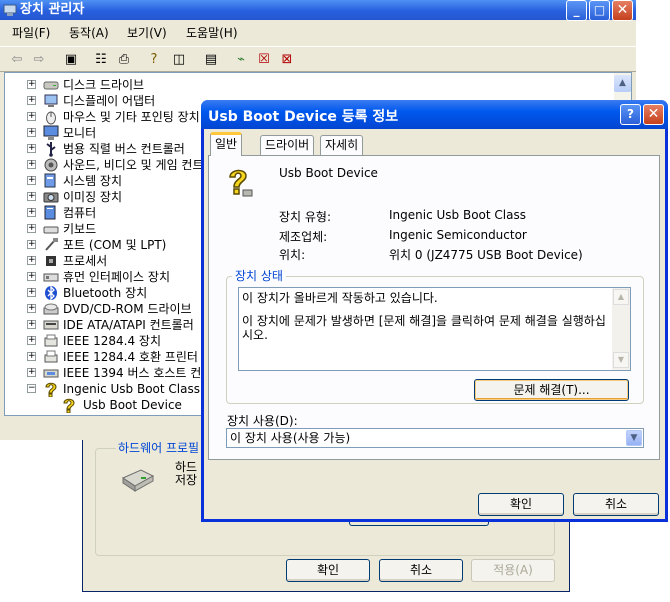 This screenshot has height=602, width=670. Describe the element at coordinates (622, 83) in the screenshot. I see `scroll-up-button: ▲` at that location.